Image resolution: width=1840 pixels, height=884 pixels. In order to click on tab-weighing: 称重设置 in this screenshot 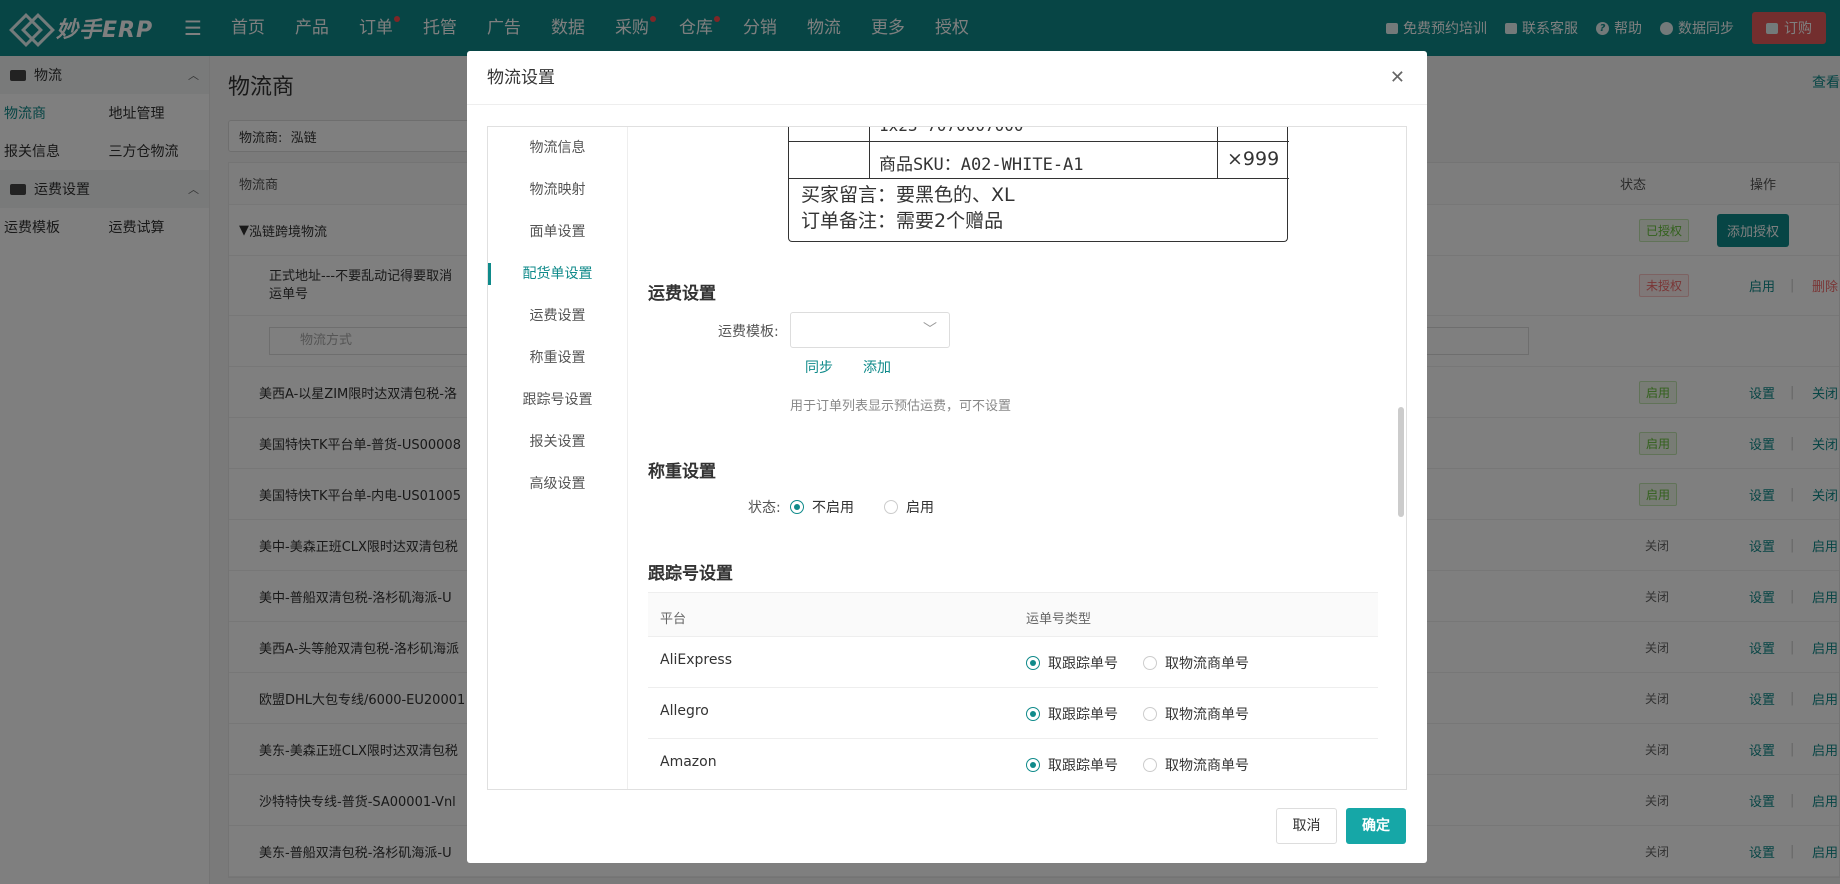, I will do `click(557, 358)`.